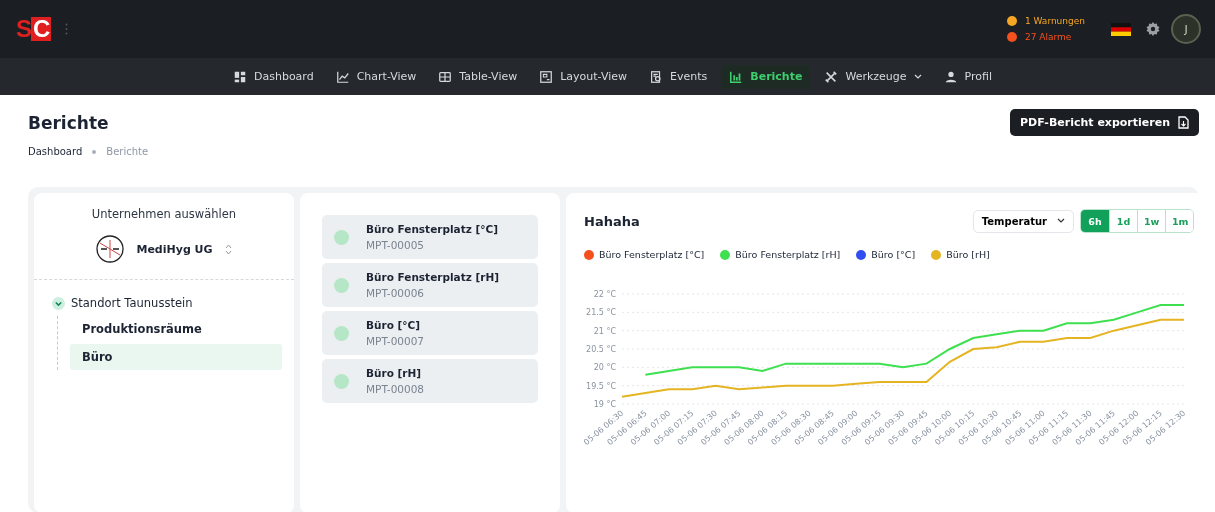 Image resolution: width=1215 pixels, height=512 pixels. Describe the element at coordinates (176, 357) in the screenshot. I see `tree-item: Büro` at that location.